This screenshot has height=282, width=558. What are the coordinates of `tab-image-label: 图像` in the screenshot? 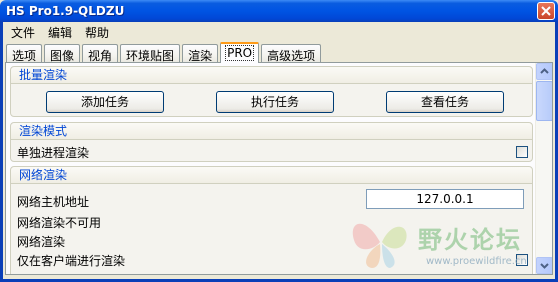 It's located at (62, 56).